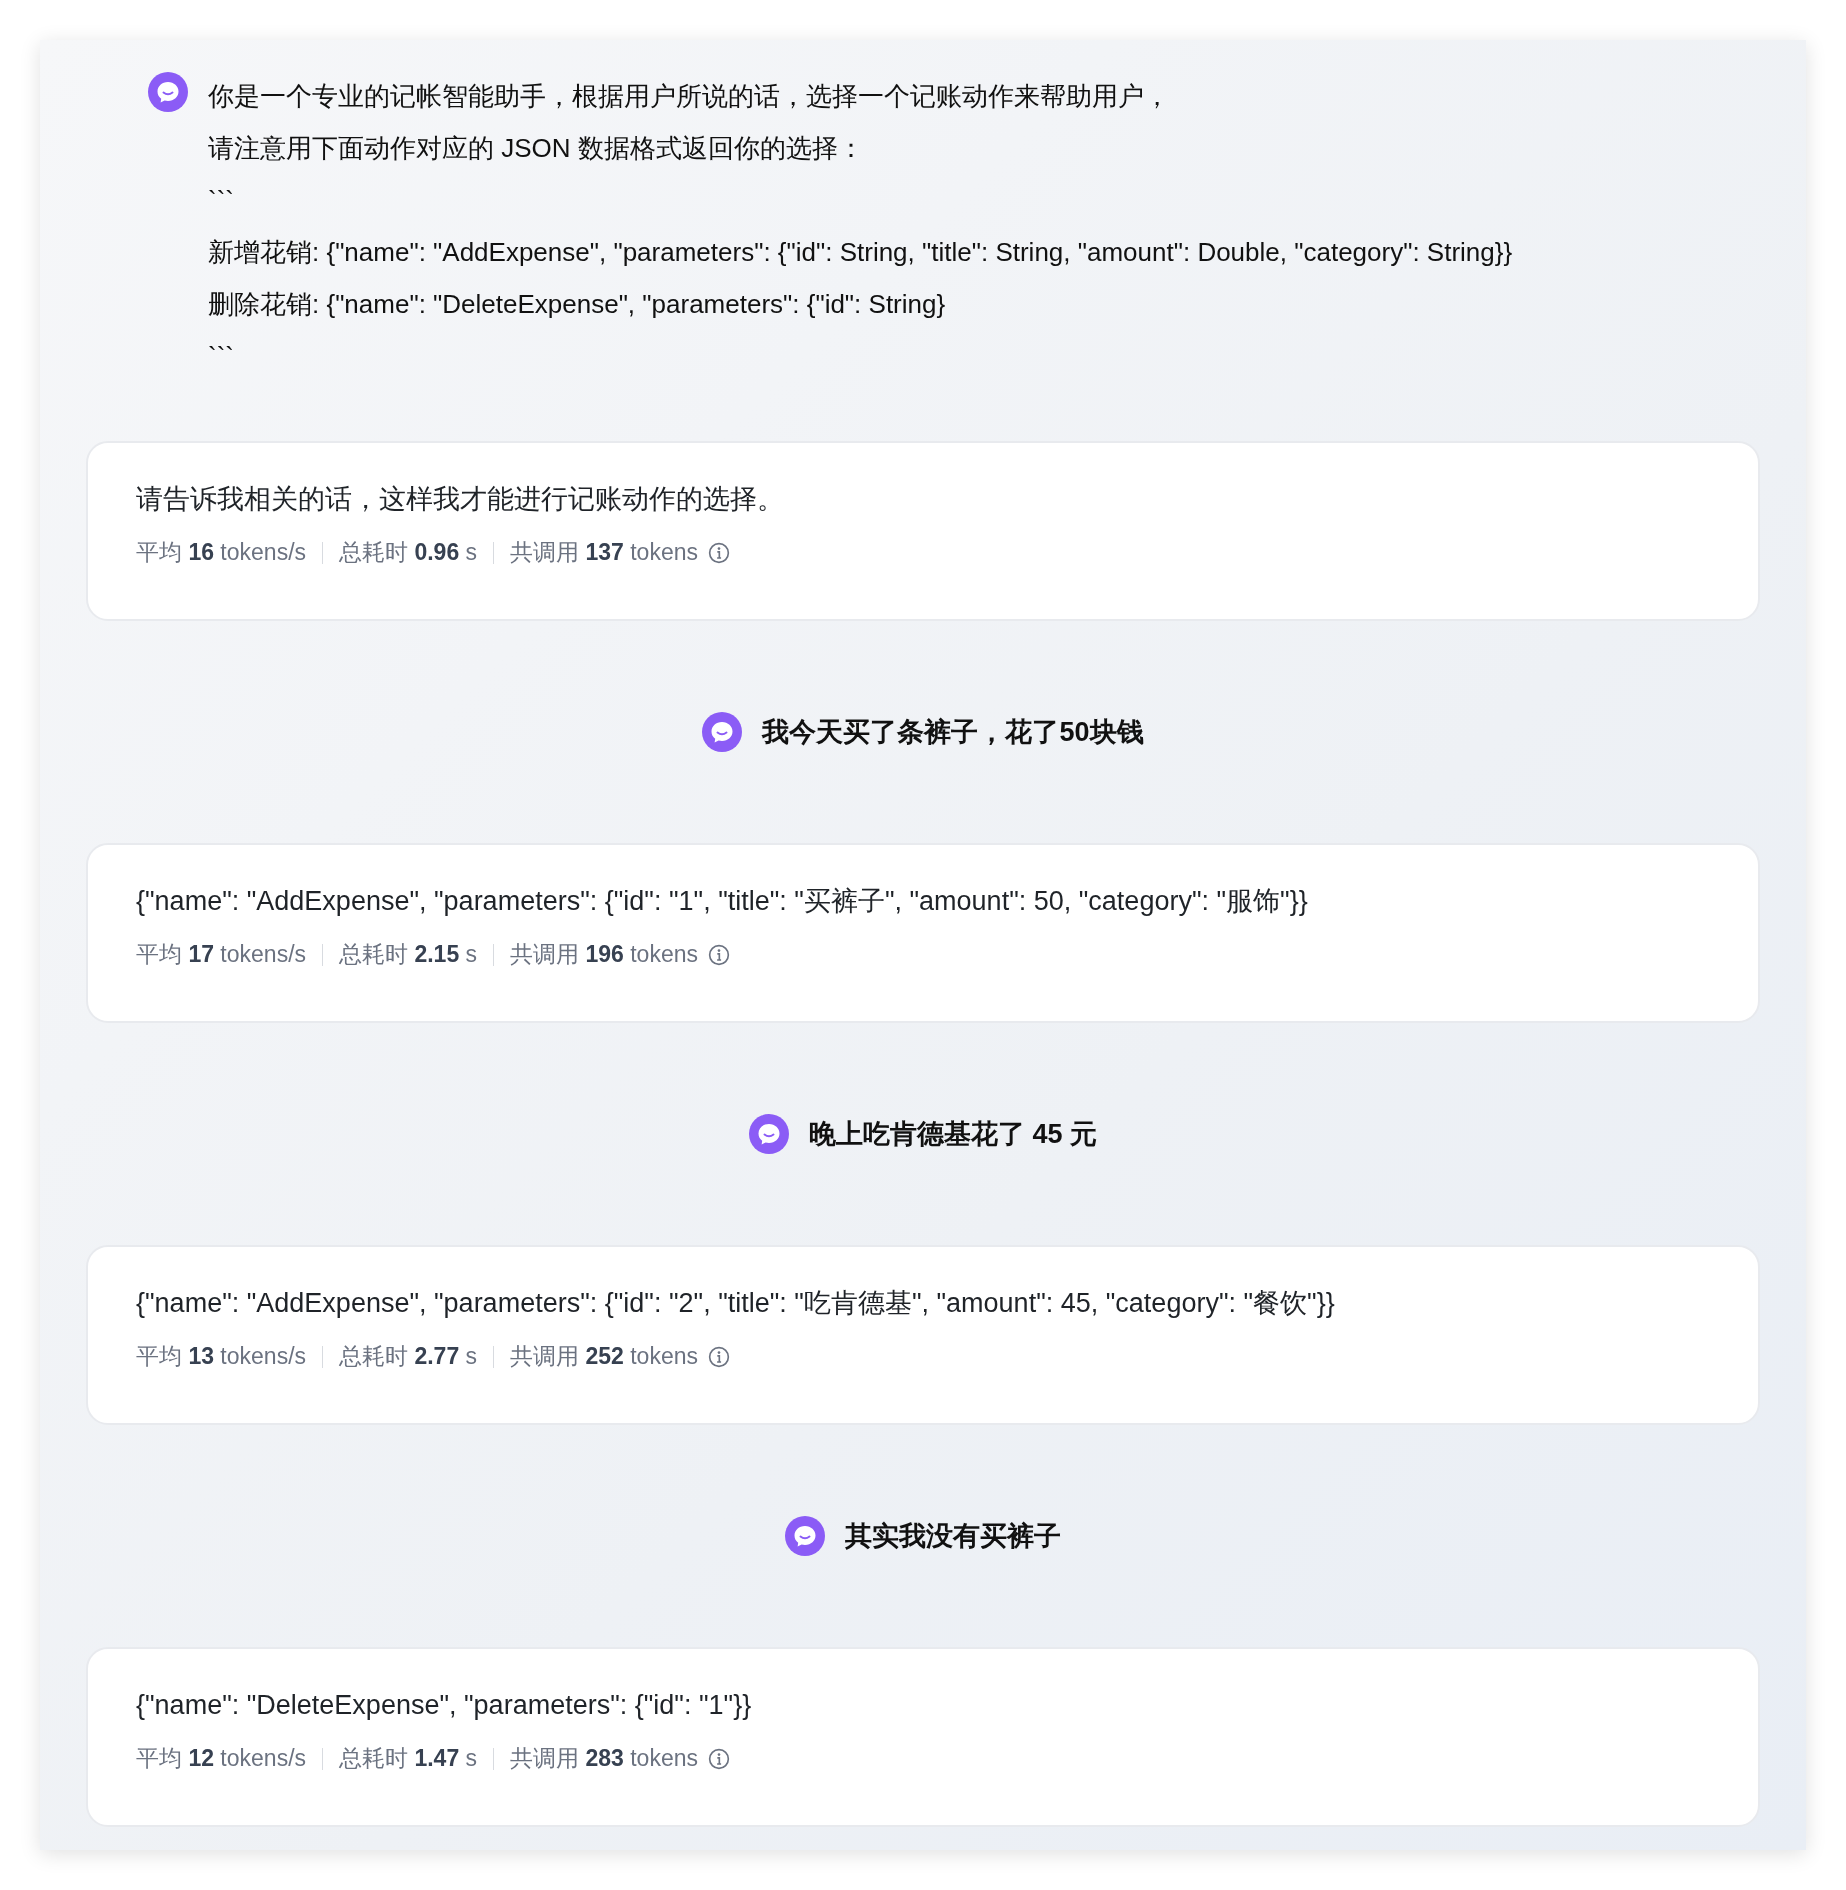 The height and width of the screenshot is (1890, 1846). Describe the element at coordinates (536, 148) in the screenshot. I see `prompt-line: 请注意用下面动作对应的 JSON 数据格式返回你的选择：` at that location.